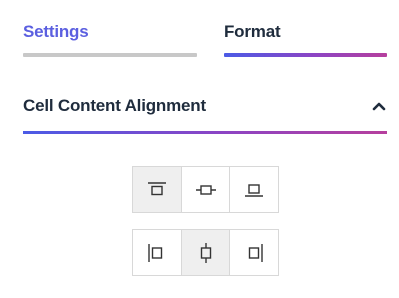 The width and height of the screenshot is (399, 298). I want to click on tab-bar: Settings Format, so click(205, 40).